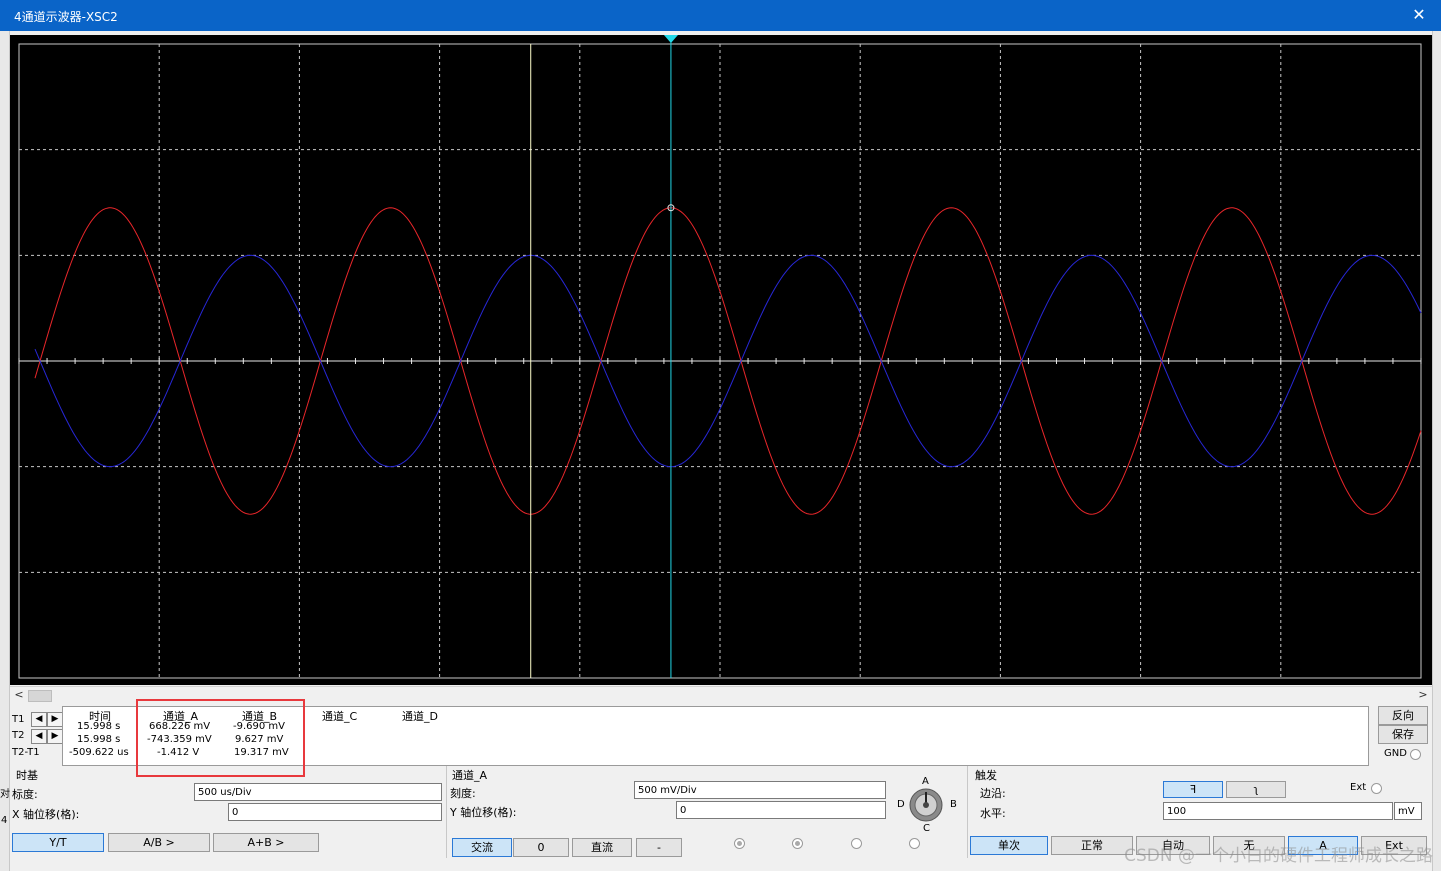  I want to click on timebase-scale-label: 标度:, so click(25, 794).